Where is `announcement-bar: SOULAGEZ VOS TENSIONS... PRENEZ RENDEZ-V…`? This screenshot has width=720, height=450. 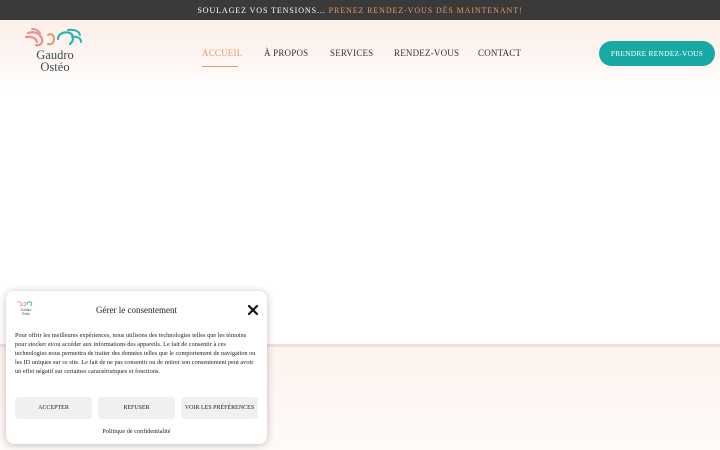
announcement-bar: SOULAGEZ VOS TENSIONS... PRENEZ RENDEZ-V… is located at coordinates (360, 10).